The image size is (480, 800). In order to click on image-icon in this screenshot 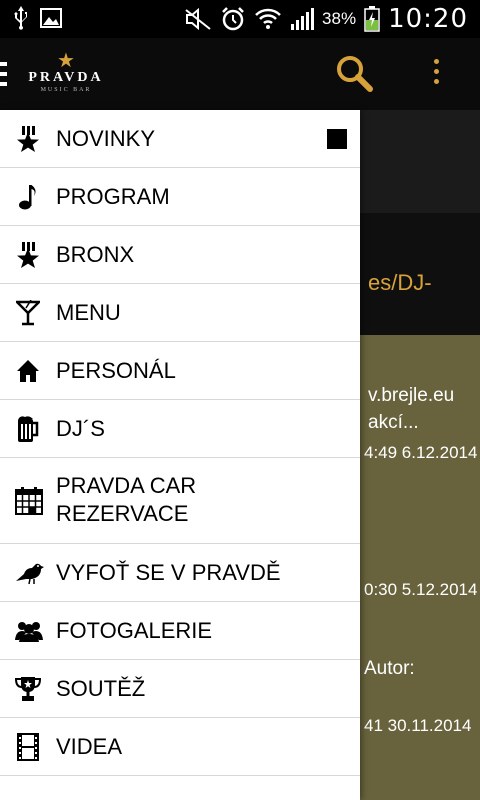, I will do `click(51, 18)`.